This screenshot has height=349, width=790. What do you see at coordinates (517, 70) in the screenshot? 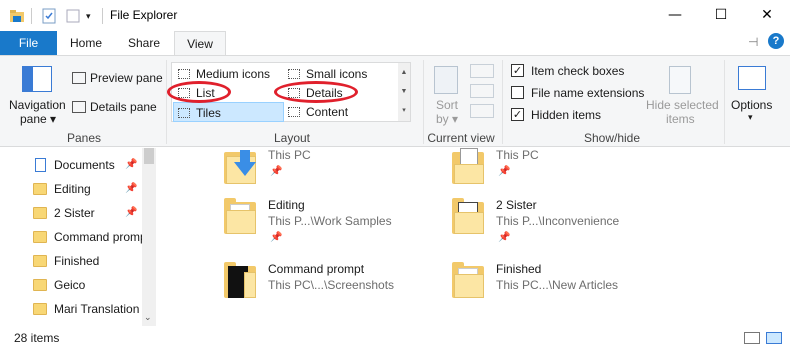
I see `item-check-boxes-checkbox: ✓` at bounding box center [517, 70].